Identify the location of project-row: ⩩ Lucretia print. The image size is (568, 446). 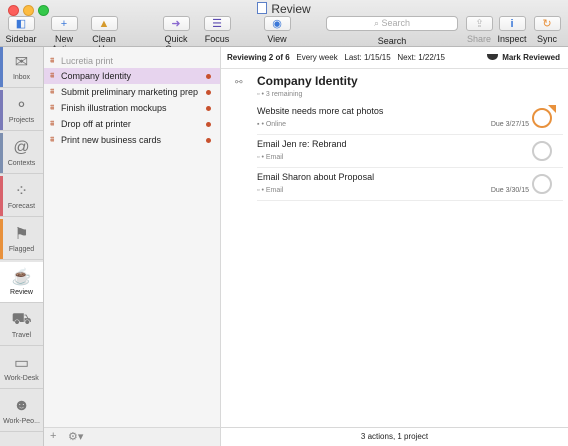
(132, 61).